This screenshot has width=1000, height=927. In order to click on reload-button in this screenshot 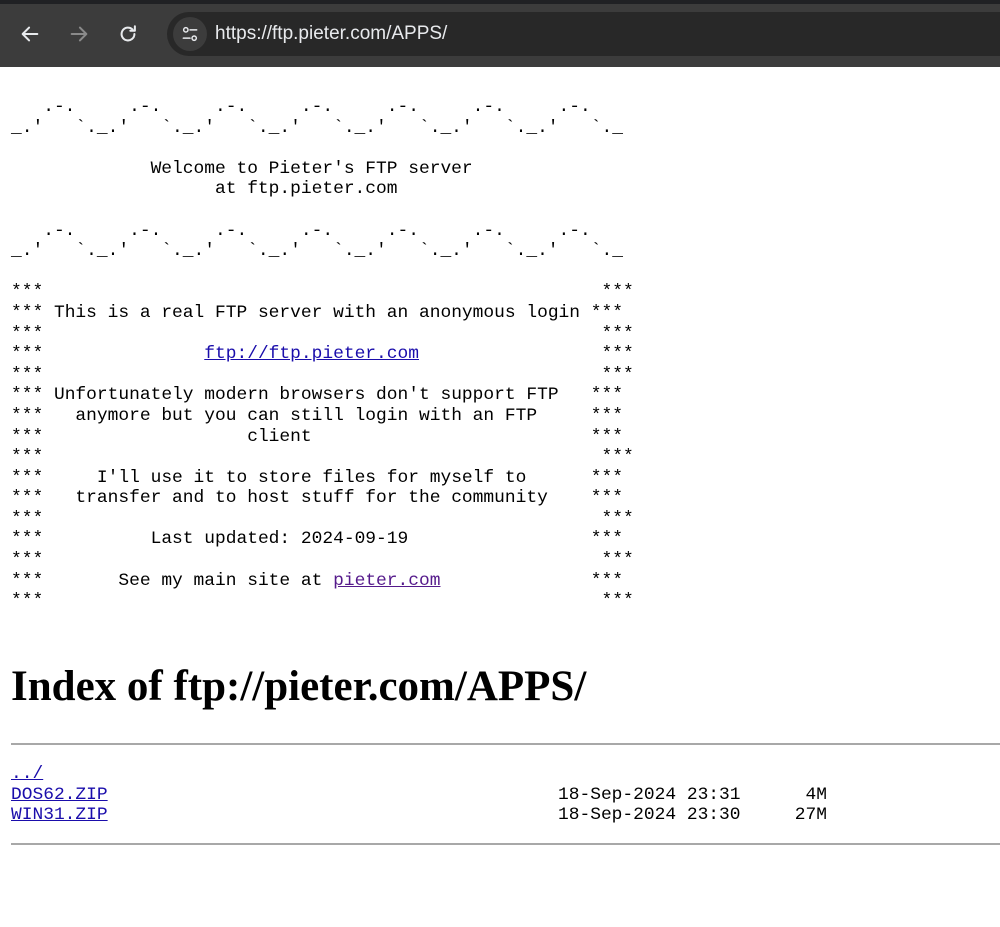, I will do `click(128, 34)`.